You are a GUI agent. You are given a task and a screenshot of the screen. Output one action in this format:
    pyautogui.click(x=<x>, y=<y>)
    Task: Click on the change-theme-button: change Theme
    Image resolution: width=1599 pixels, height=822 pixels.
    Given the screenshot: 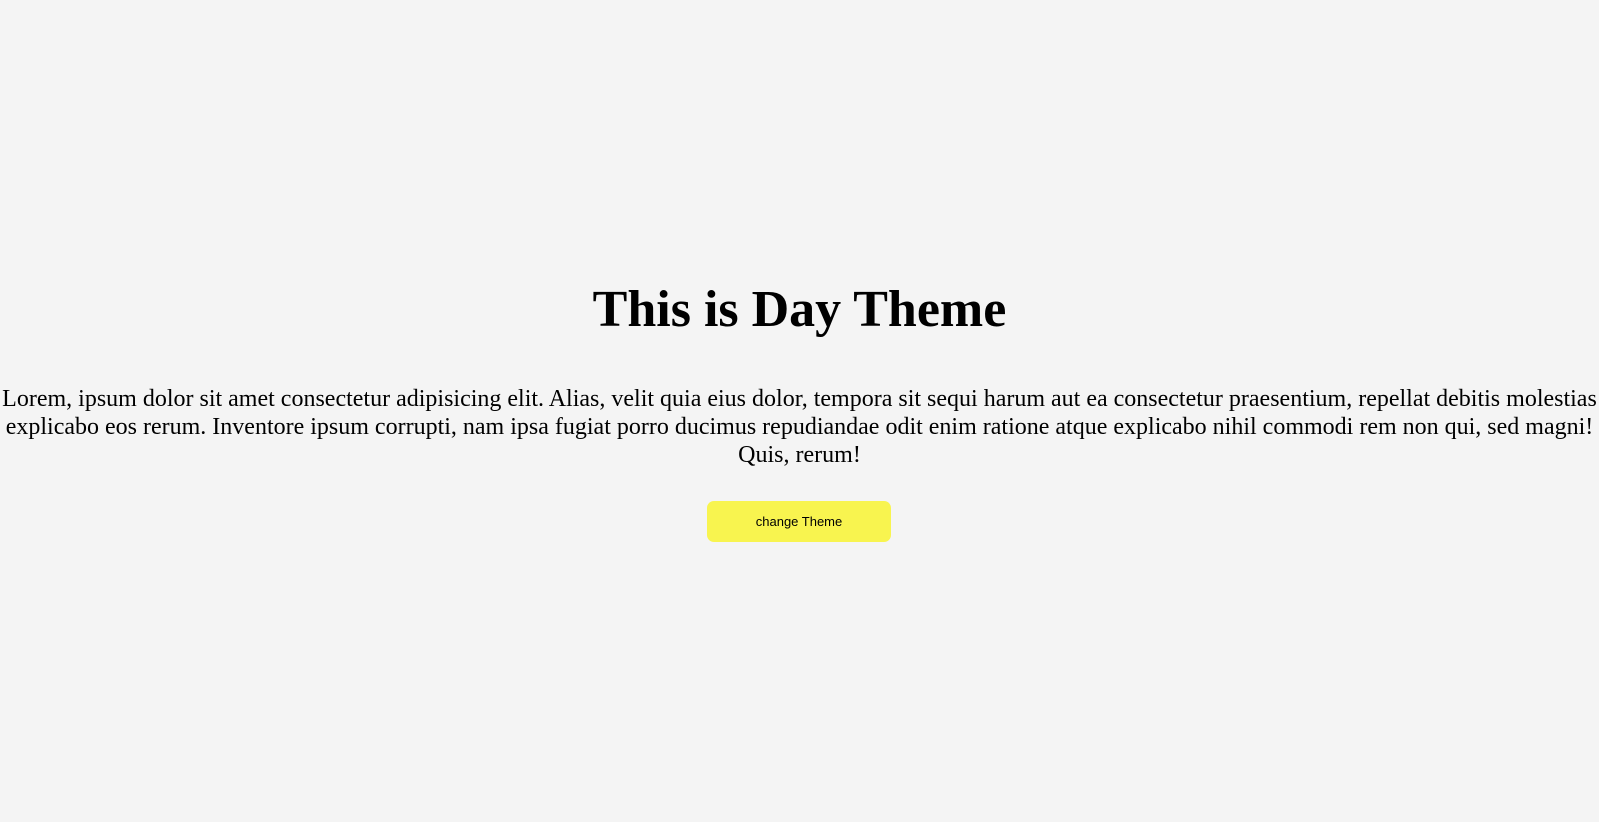 What is the action you would take?
    pyautogui.click(x=799, y=521)
    